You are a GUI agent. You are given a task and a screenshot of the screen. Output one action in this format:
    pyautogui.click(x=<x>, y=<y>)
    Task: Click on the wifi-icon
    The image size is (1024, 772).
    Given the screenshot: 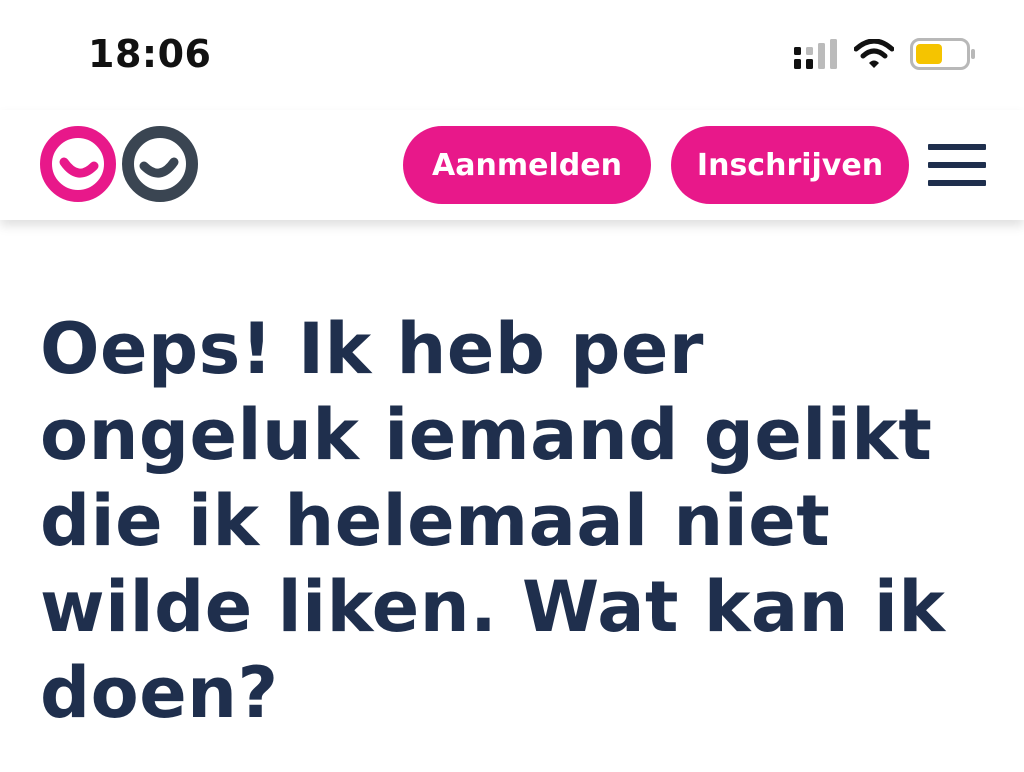 What is the action you would take?
    pyautogui.click(x=874, y=55)
    